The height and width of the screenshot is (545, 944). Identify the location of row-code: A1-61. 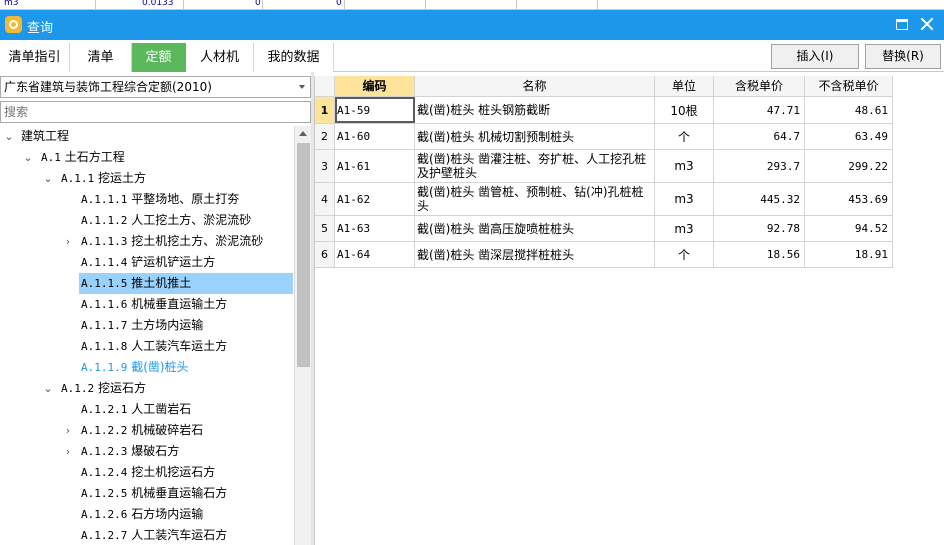
(375, 166).